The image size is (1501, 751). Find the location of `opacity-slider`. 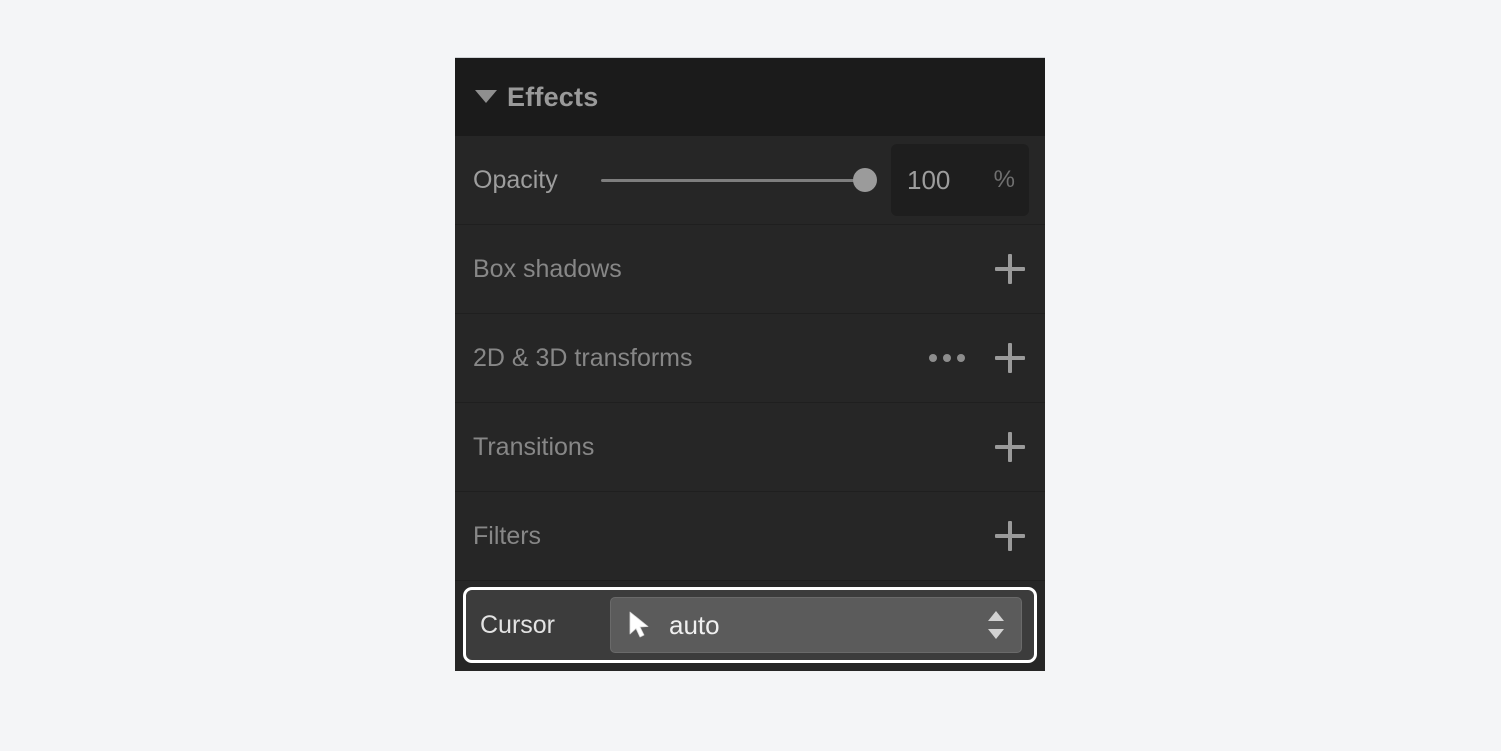

opacity-slider is located at coordinates (739, 180).